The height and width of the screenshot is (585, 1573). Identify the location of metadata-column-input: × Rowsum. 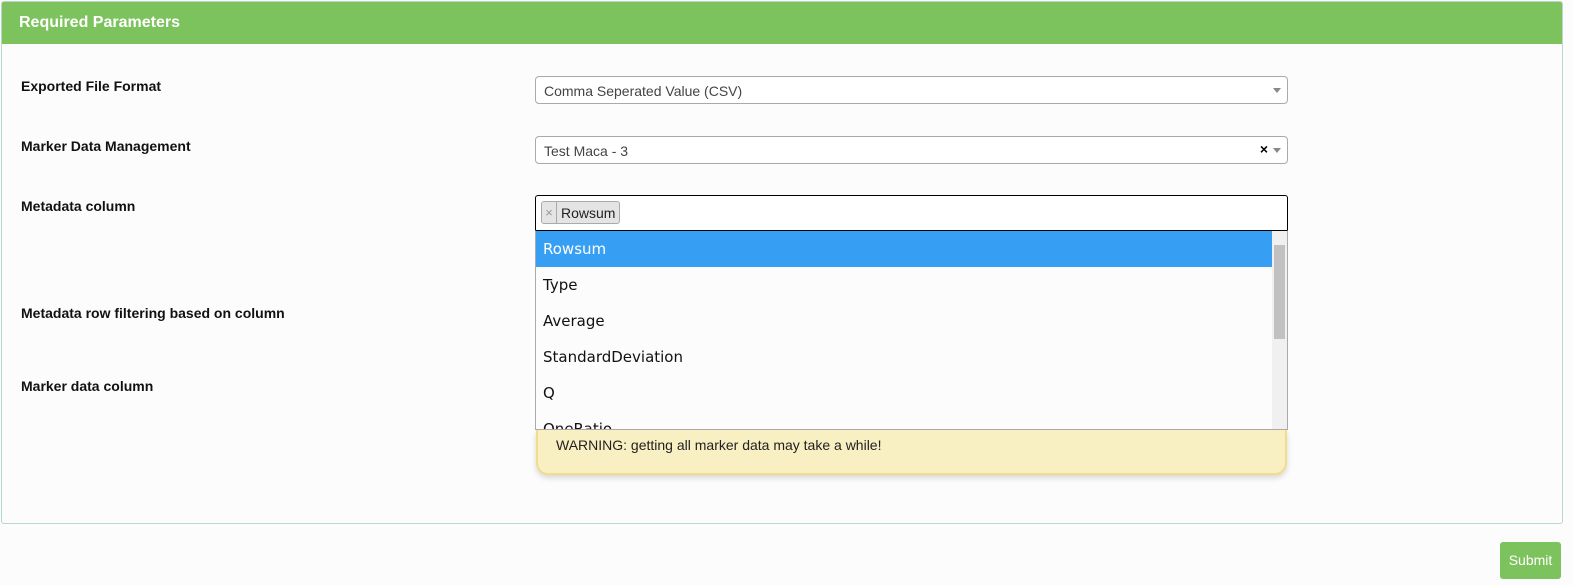
(911, 213).